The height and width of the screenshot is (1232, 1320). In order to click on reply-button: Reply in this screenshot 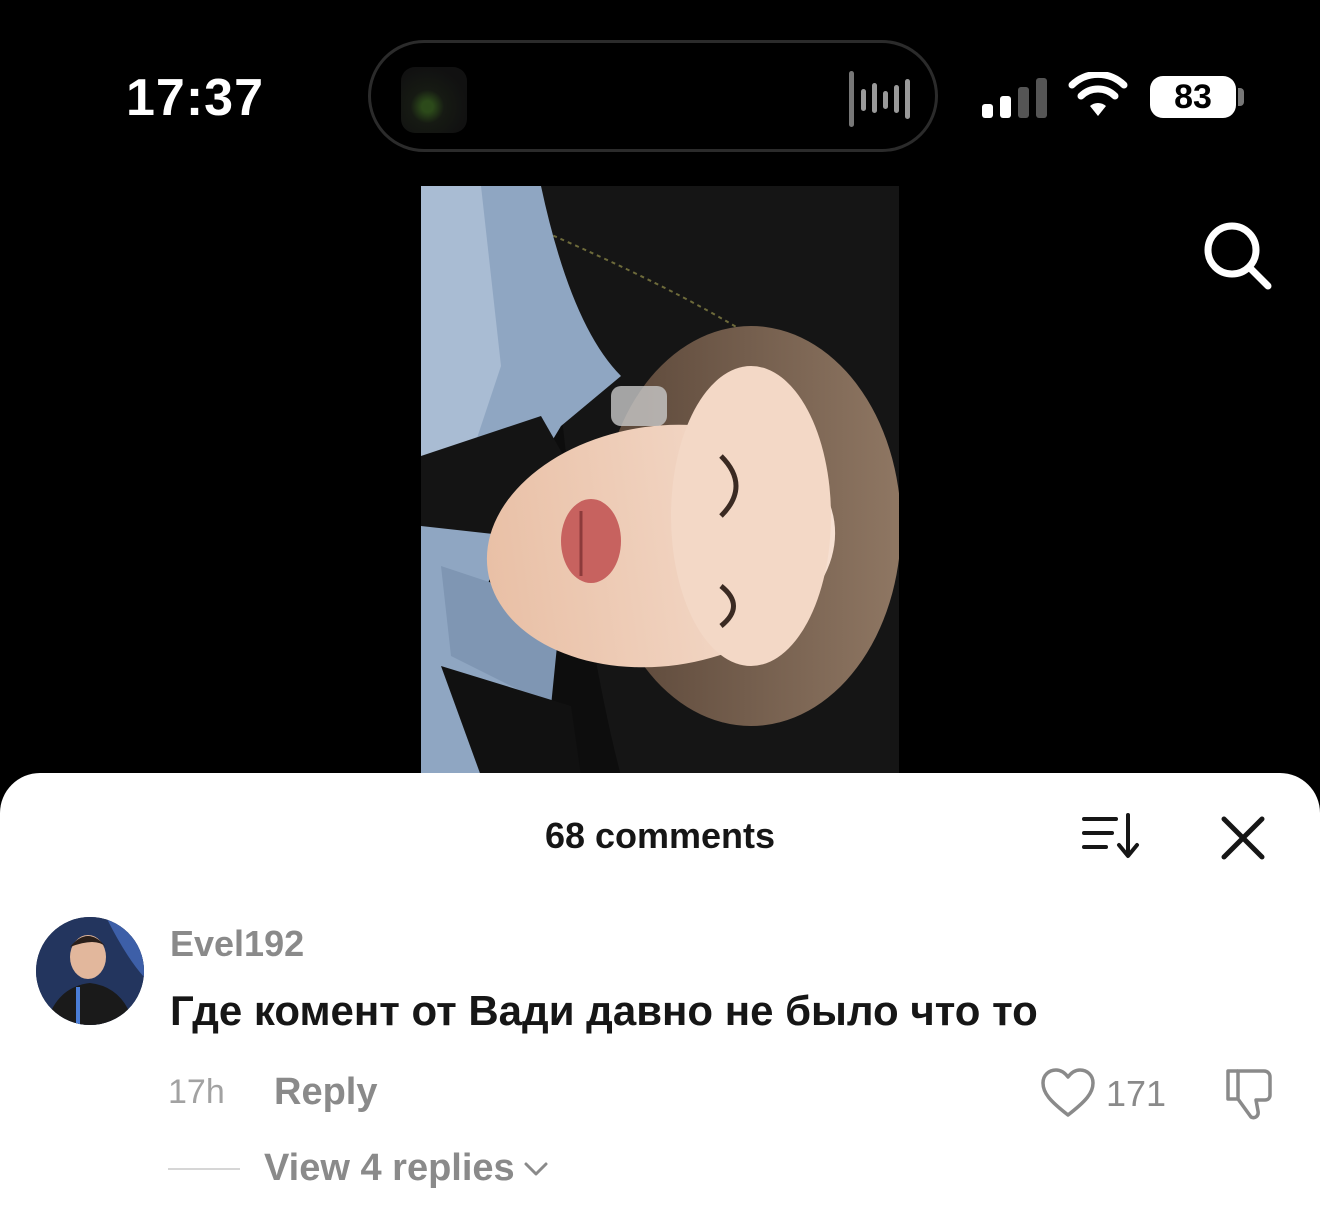, I will do `click(325, 1092)`.